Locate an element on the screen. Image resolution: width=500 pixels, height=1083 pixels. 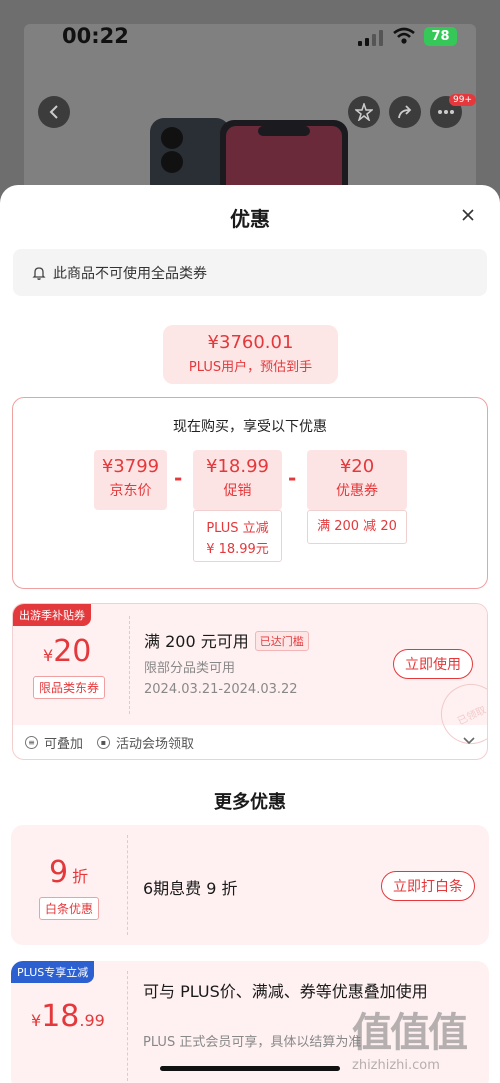
close-icon is located at coordinates (468, 215).